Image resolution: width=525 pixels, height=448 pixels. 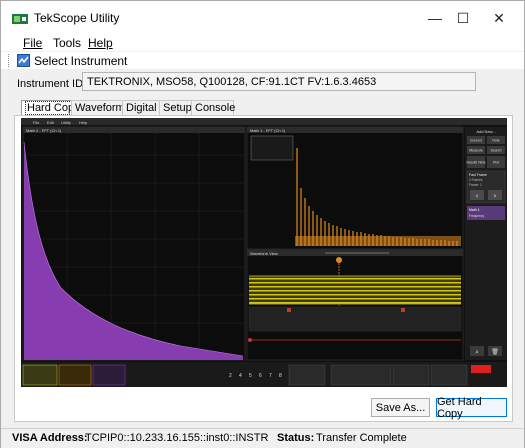 I want to click on scope-results-table-label: Results Table, so click(x=475, y=163).